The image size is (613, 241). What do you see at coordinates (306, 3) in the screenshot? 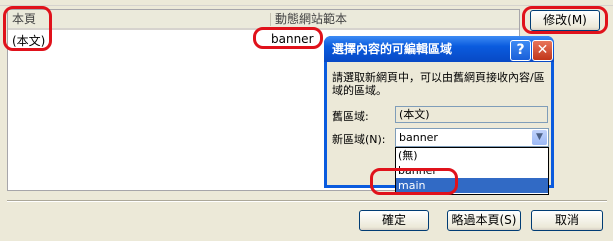
I see `top-strip` at bounding box center [306, 3].